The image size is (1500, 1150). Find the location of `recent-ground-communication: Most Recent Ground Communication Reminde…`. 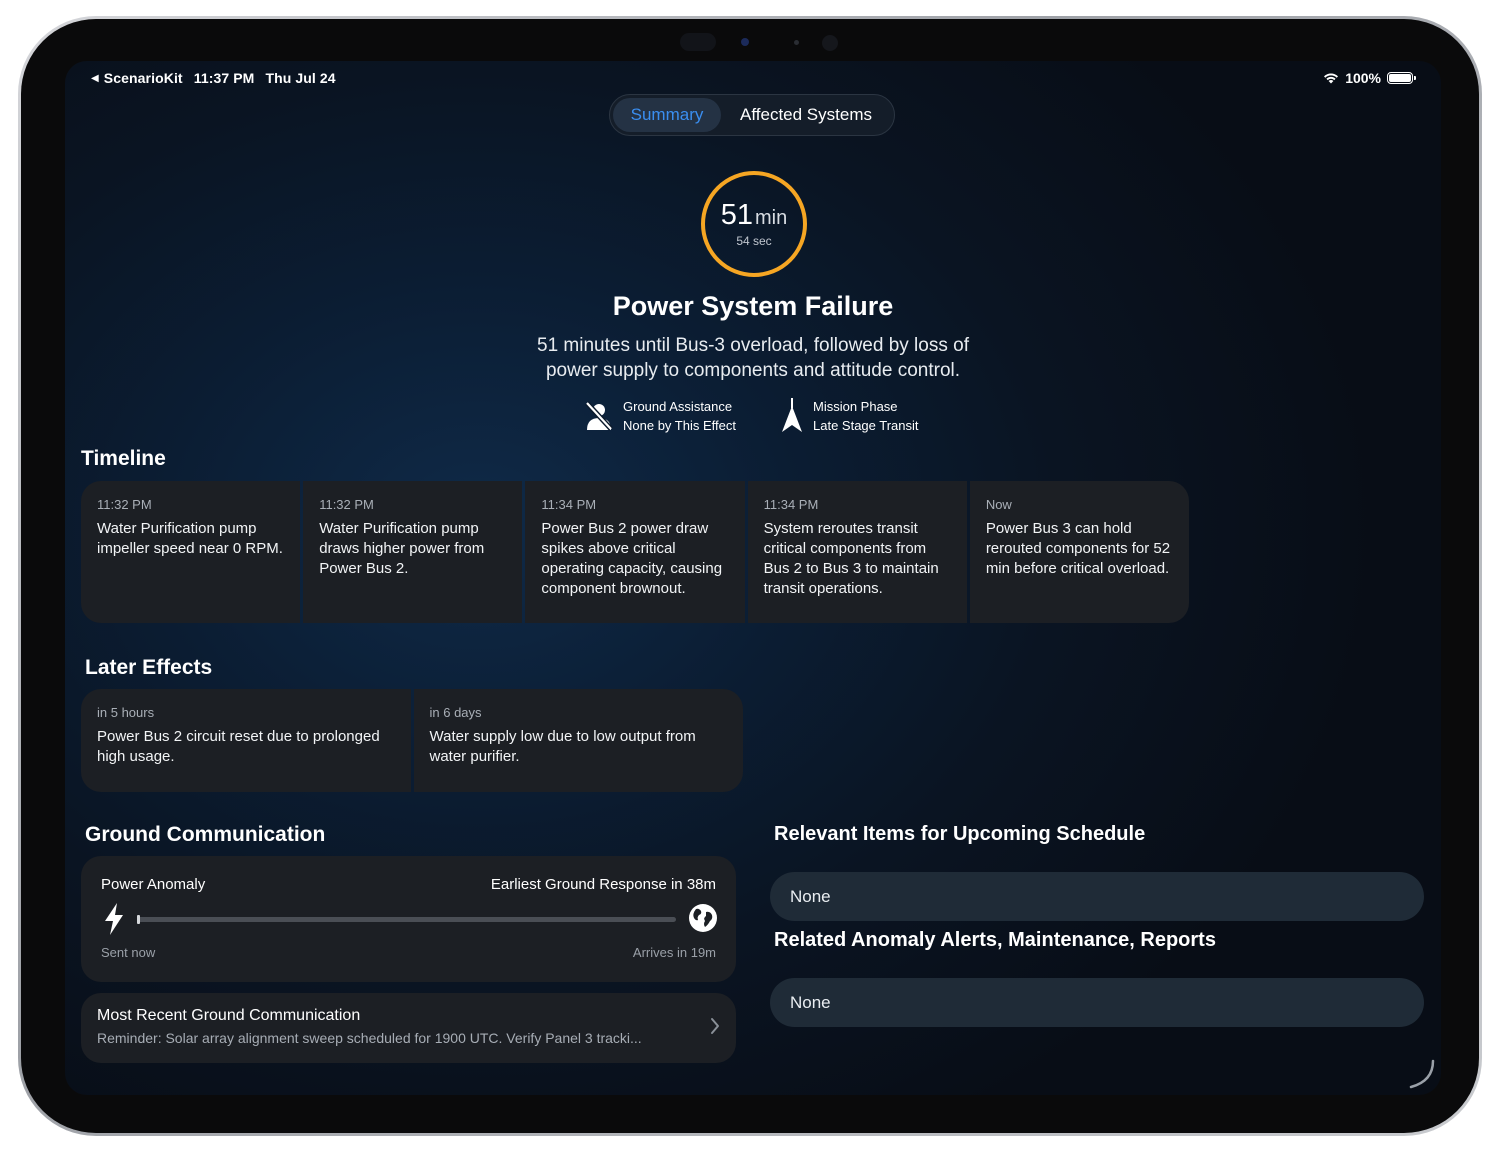

recent-ground-communication: Most Recent Ground Communication Reminde… is located at coordinates (408, 1028).